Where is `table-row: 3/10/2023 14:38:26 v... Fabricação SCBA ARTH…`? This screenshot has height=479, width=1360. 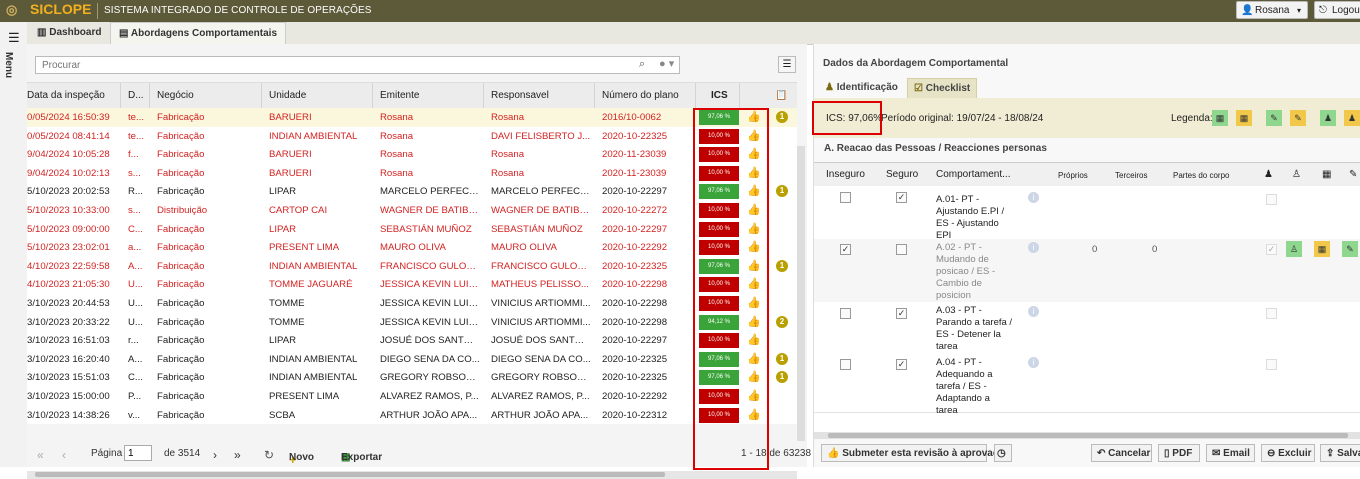
table-row: 3/10/2023 14:38:26 v... Fabricação SCBA ARTH… is located at coordinates (412, 415).